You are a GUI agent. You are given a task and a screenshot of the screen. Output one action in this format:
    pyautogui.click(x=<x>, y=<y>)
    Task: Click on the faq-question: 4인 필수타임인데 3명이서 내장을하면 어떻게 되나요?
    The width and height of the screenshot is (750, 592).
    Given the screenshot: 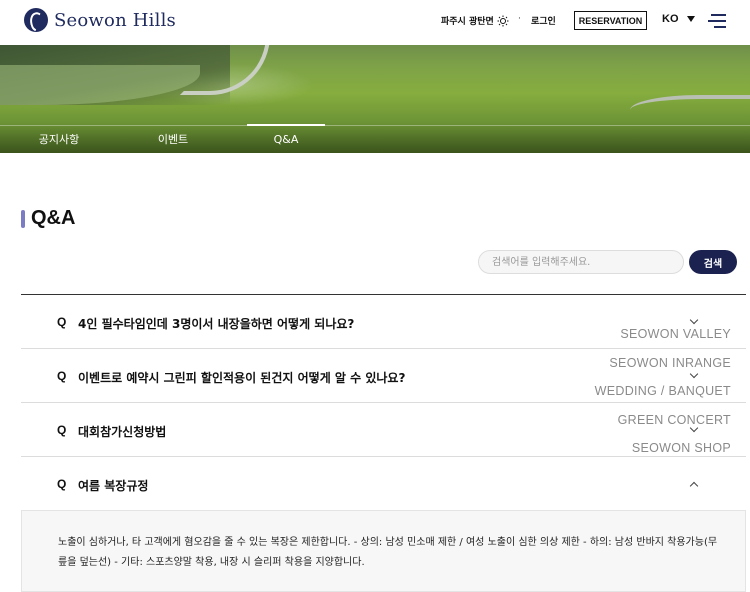 What is the action you would take?
    pyautogui.click(x=216, y=324)
    